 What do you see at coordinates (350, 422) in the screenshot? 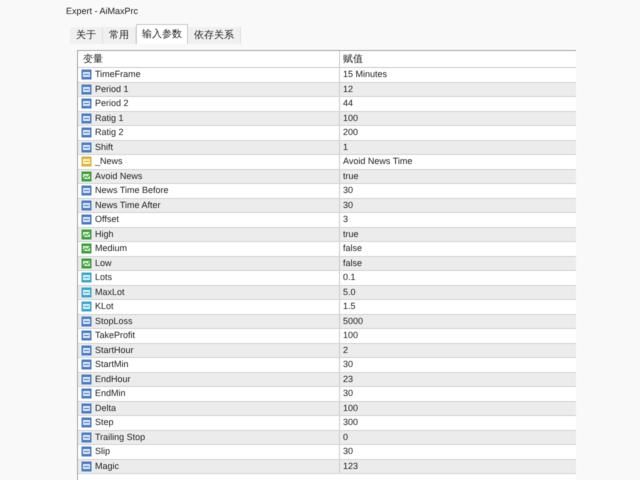
I see `parameter-value: 300` at bounding box center [350, 422].